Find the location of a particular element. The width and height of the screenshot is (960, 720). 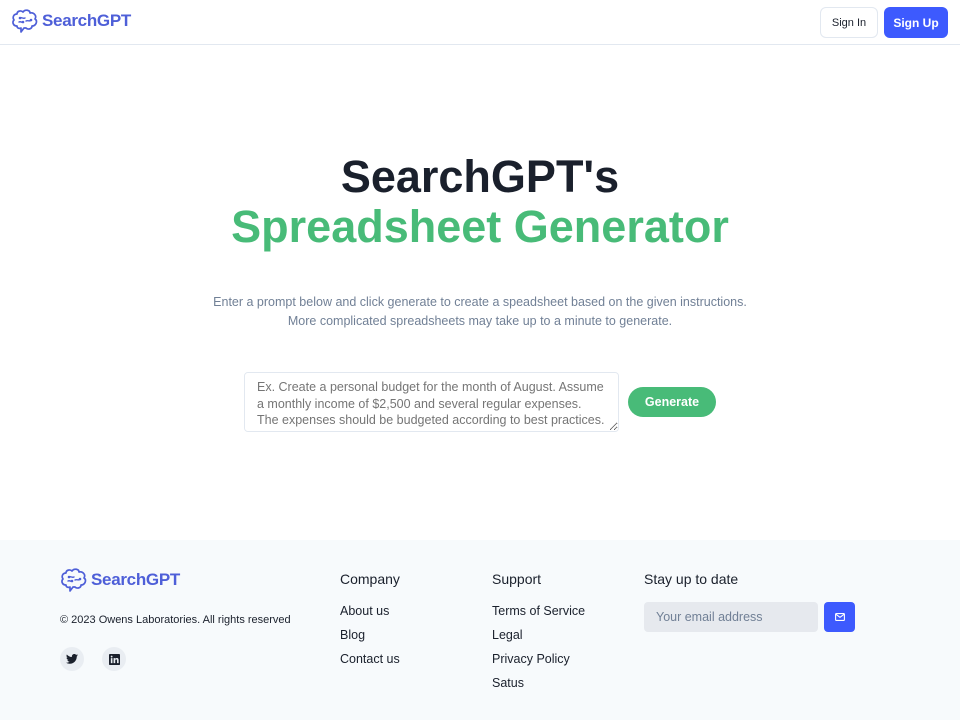

subscribe-button is located at coordinates (839, 617).